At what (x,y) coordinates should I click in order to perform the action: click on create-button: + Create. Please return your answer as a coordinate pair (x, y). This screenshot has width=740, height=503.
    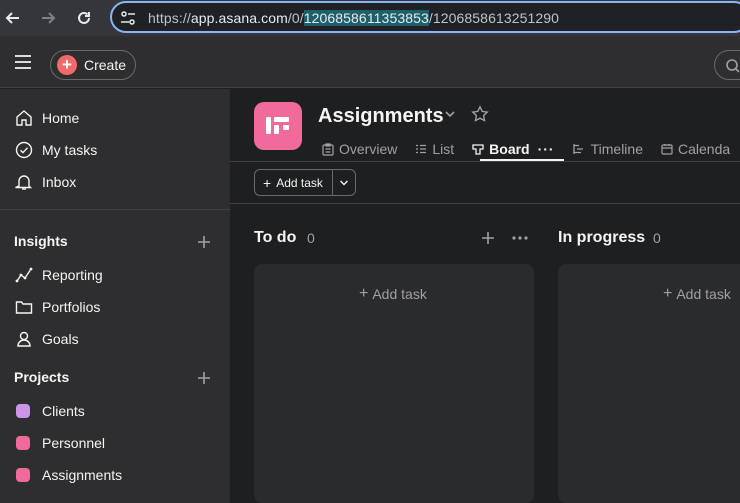
    Looking at the image, I should click on (93, 65).